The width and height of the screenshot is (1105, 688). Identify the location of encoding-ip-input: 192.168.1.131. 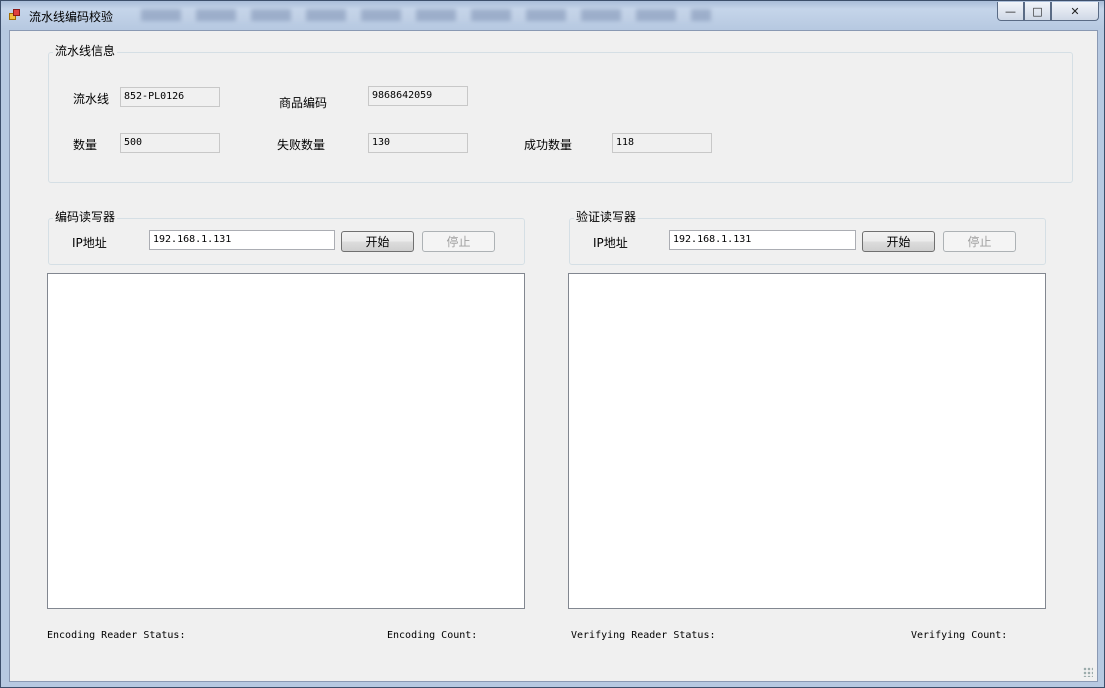
(242, 240).